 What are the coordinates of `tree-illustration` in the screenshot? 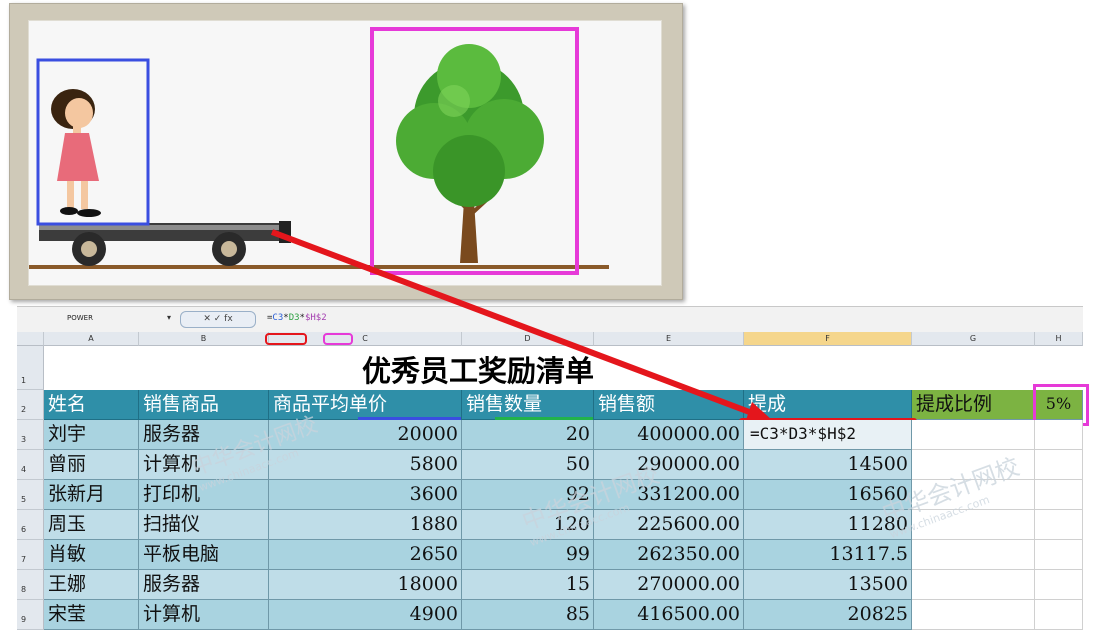 It's located at (470, 153).